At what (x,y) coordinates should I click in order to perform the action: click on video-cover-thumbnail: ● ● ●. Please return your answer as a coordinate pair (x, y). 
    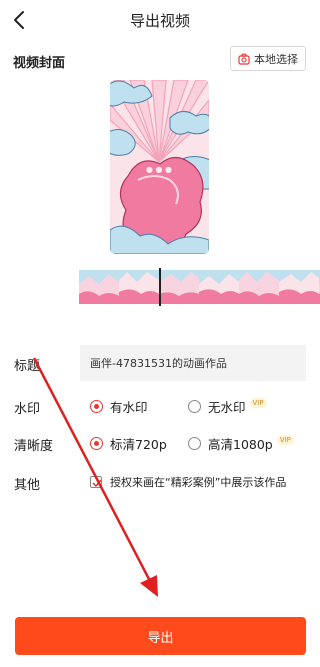
    Looking at the image, I should click on (159, 167).